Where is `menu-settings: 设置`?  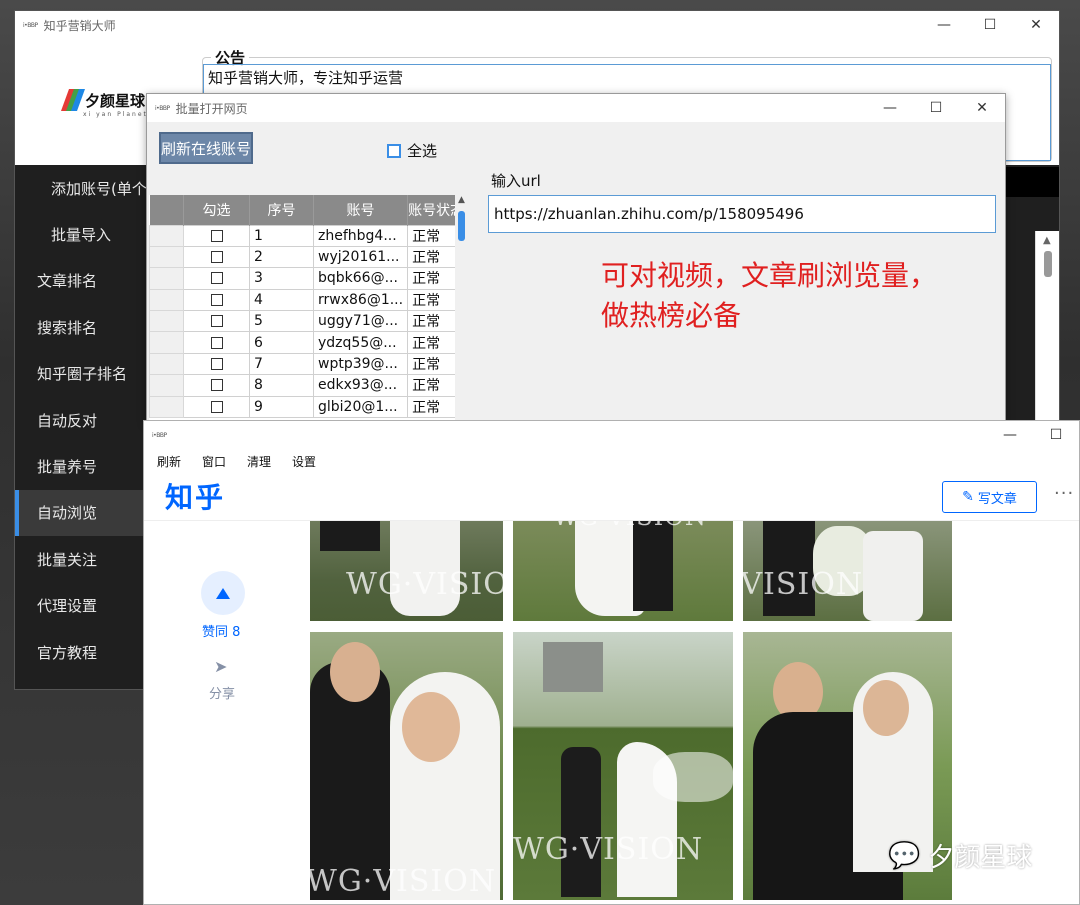
menu-settings: 设置 is located at coordinates (304, 461).